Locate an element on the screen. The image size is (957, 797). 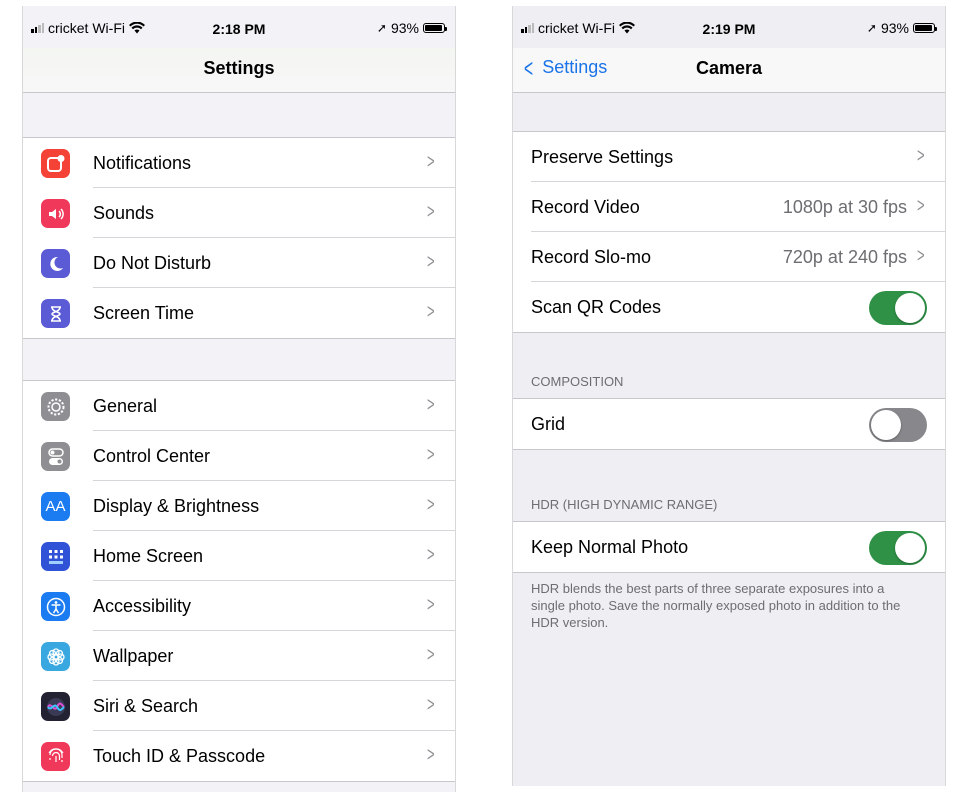
hdr-section-header: HDR (HIGH DYNAMIC RANGE) is located at coordinates (624, 504).